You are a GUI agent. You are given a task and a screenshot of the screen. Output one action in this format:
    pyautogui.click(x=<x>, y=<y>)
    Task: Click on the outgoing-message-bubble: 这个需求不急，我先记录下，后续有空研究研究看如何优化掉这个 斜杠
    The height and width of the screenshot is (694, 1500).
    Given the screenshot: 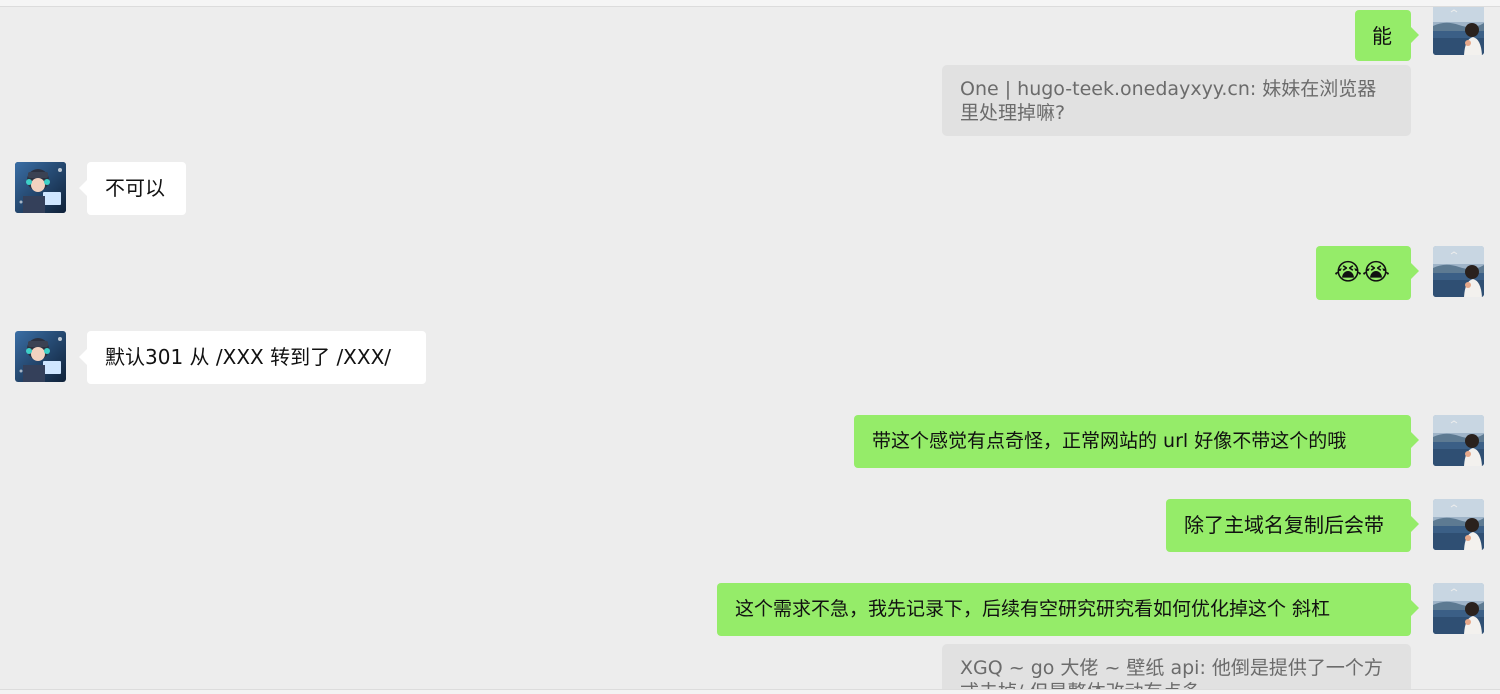 What is the action you would take?
    pyautogui.click(x=1068, y=609)
    